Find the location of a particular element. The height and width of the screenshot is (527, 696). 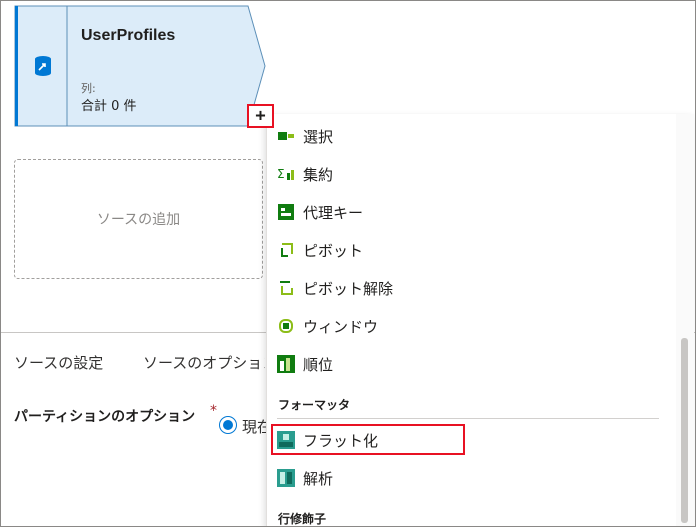

columns-label: 列: is located at coordinates (88, 88).